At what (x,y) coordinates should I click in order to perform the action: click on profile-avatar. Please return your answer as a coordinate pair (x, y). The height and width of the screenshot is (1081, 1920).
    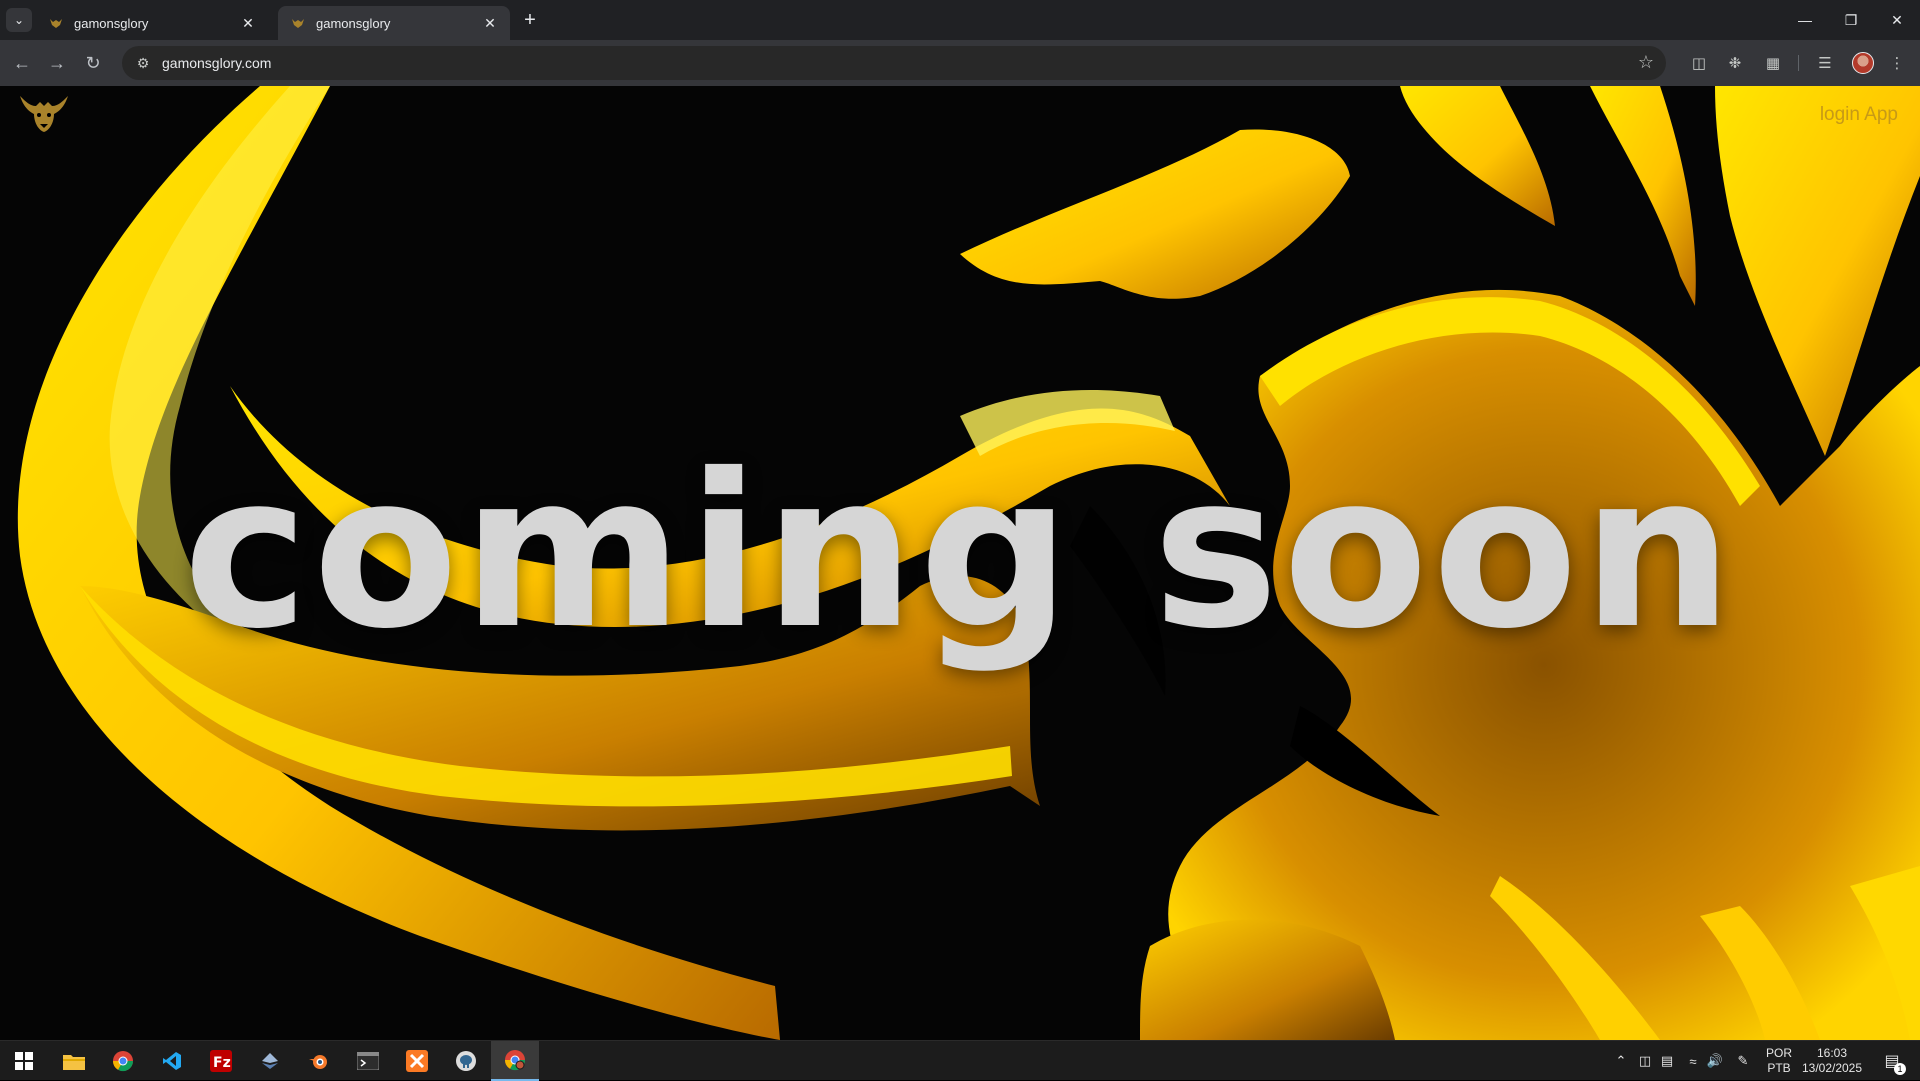
    Looking at the image, I should click on (1863, 63).